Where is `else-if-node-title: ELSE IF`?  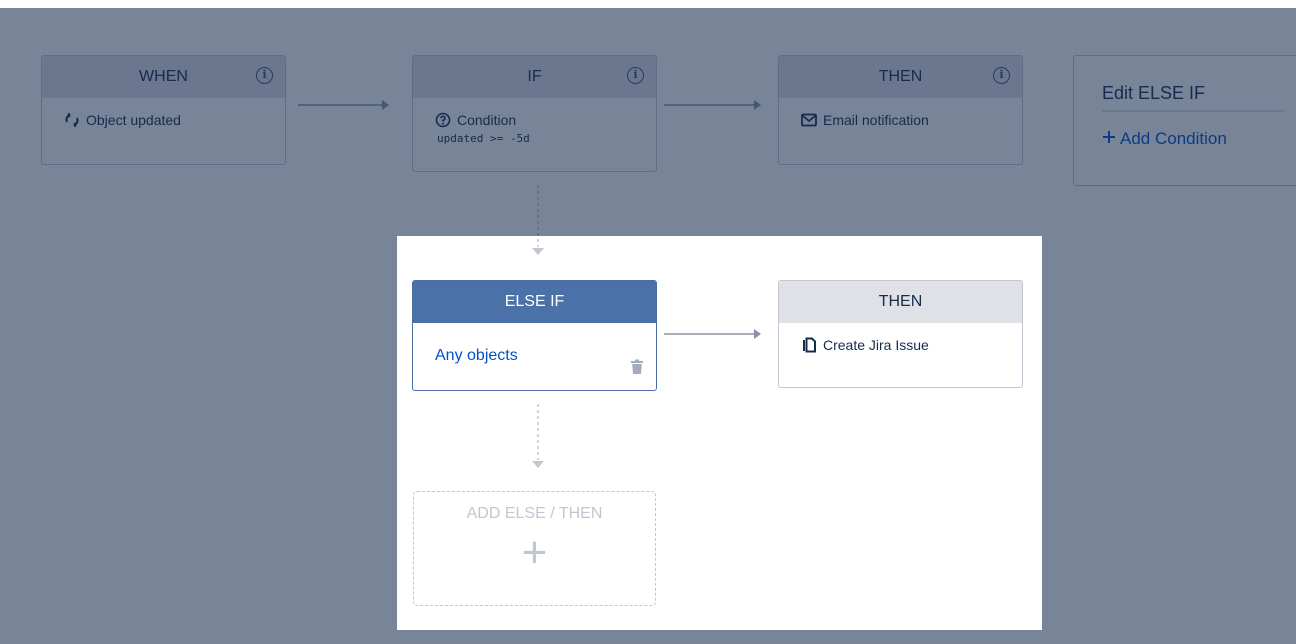 else-if-node-title: ELSE IF is located at coordinates (534, 301).